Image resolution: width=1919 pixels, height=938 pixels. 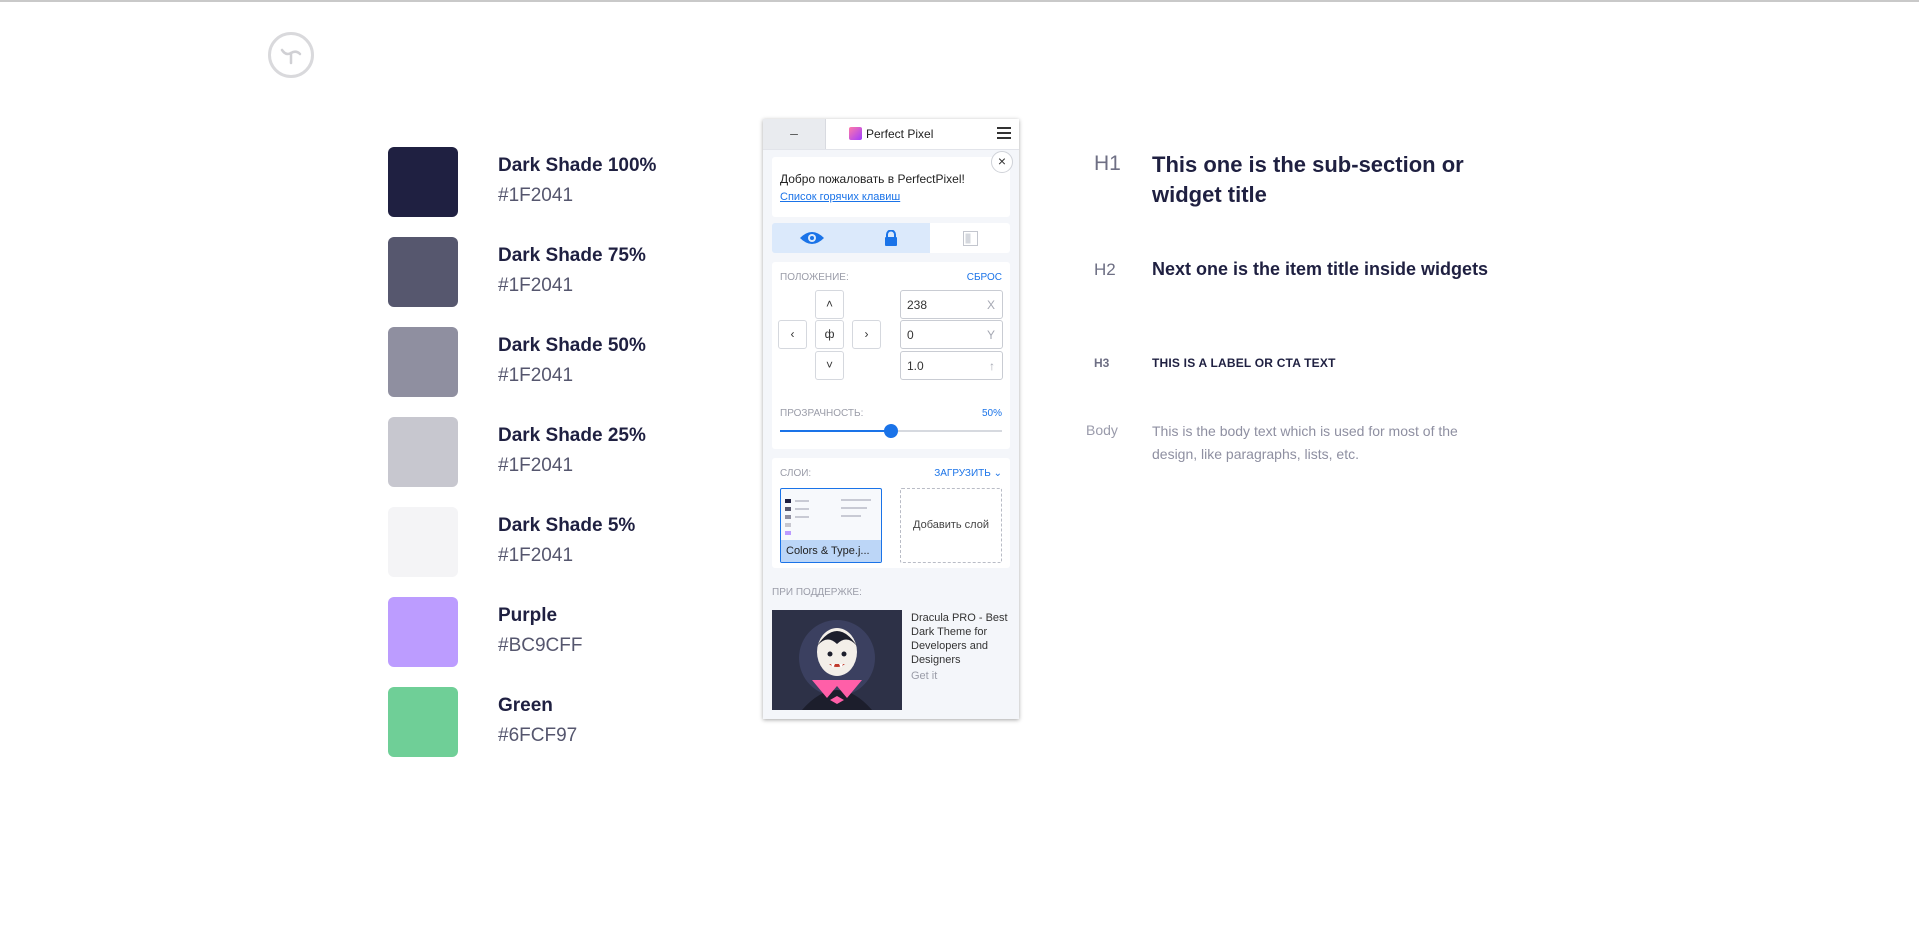 I want to click on dracula-illustration, so click(x=837, y=665).